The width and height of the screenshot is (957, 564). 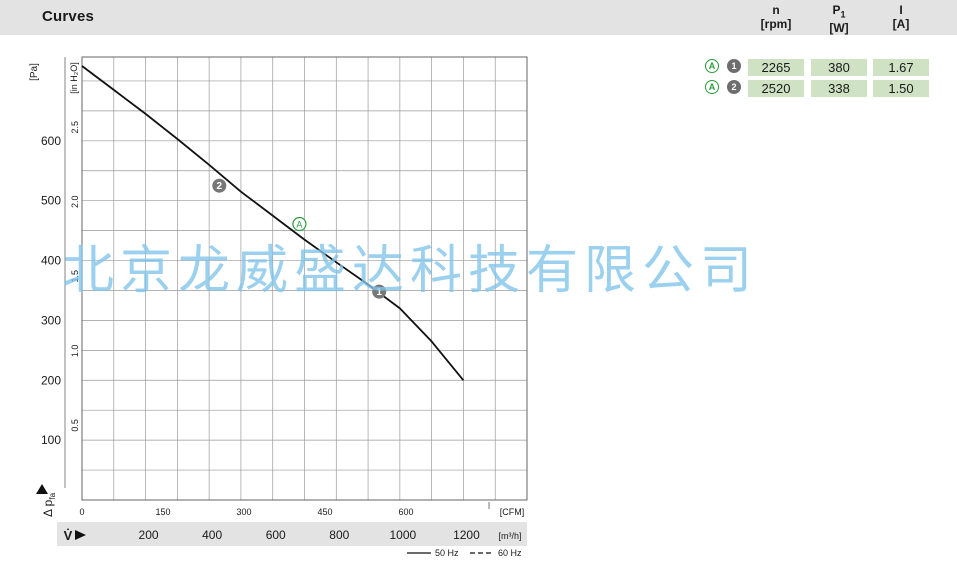 What do you see at coordinates (162, 512) in the screenshot?
I see `x-tick-label-cfm: 150` at bounding box center [162, 512].